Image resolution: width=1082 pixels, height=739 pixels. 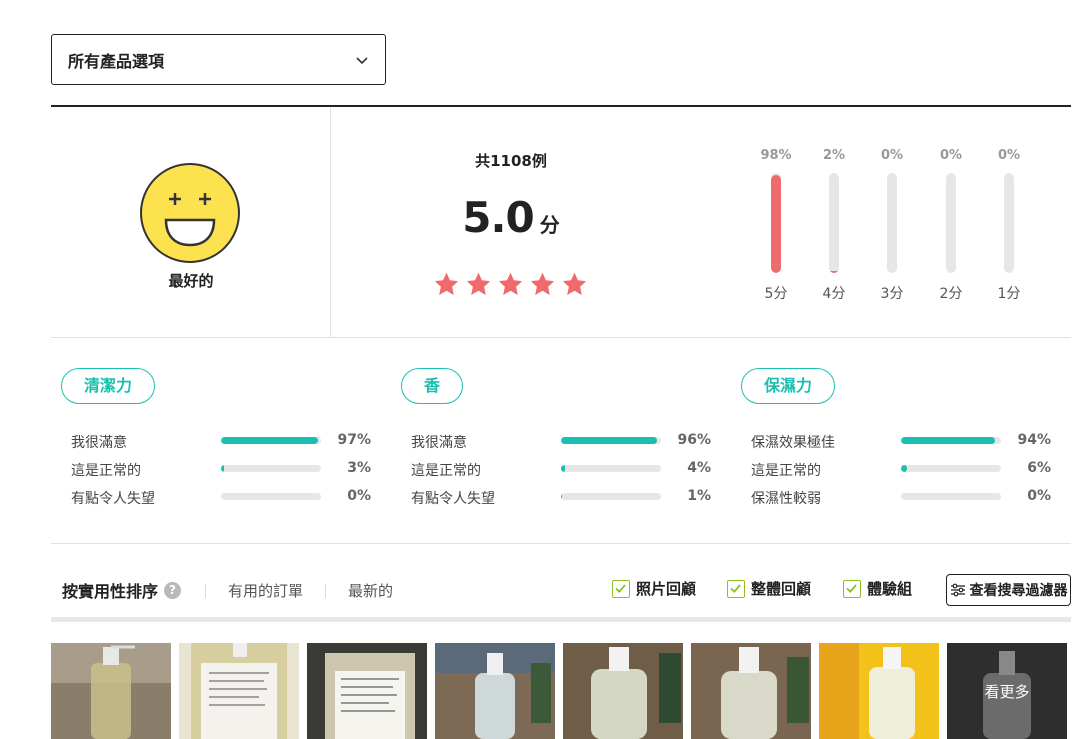 I want to click on feature-row-label: 保濕性較弱, so click(x=786, y=499).